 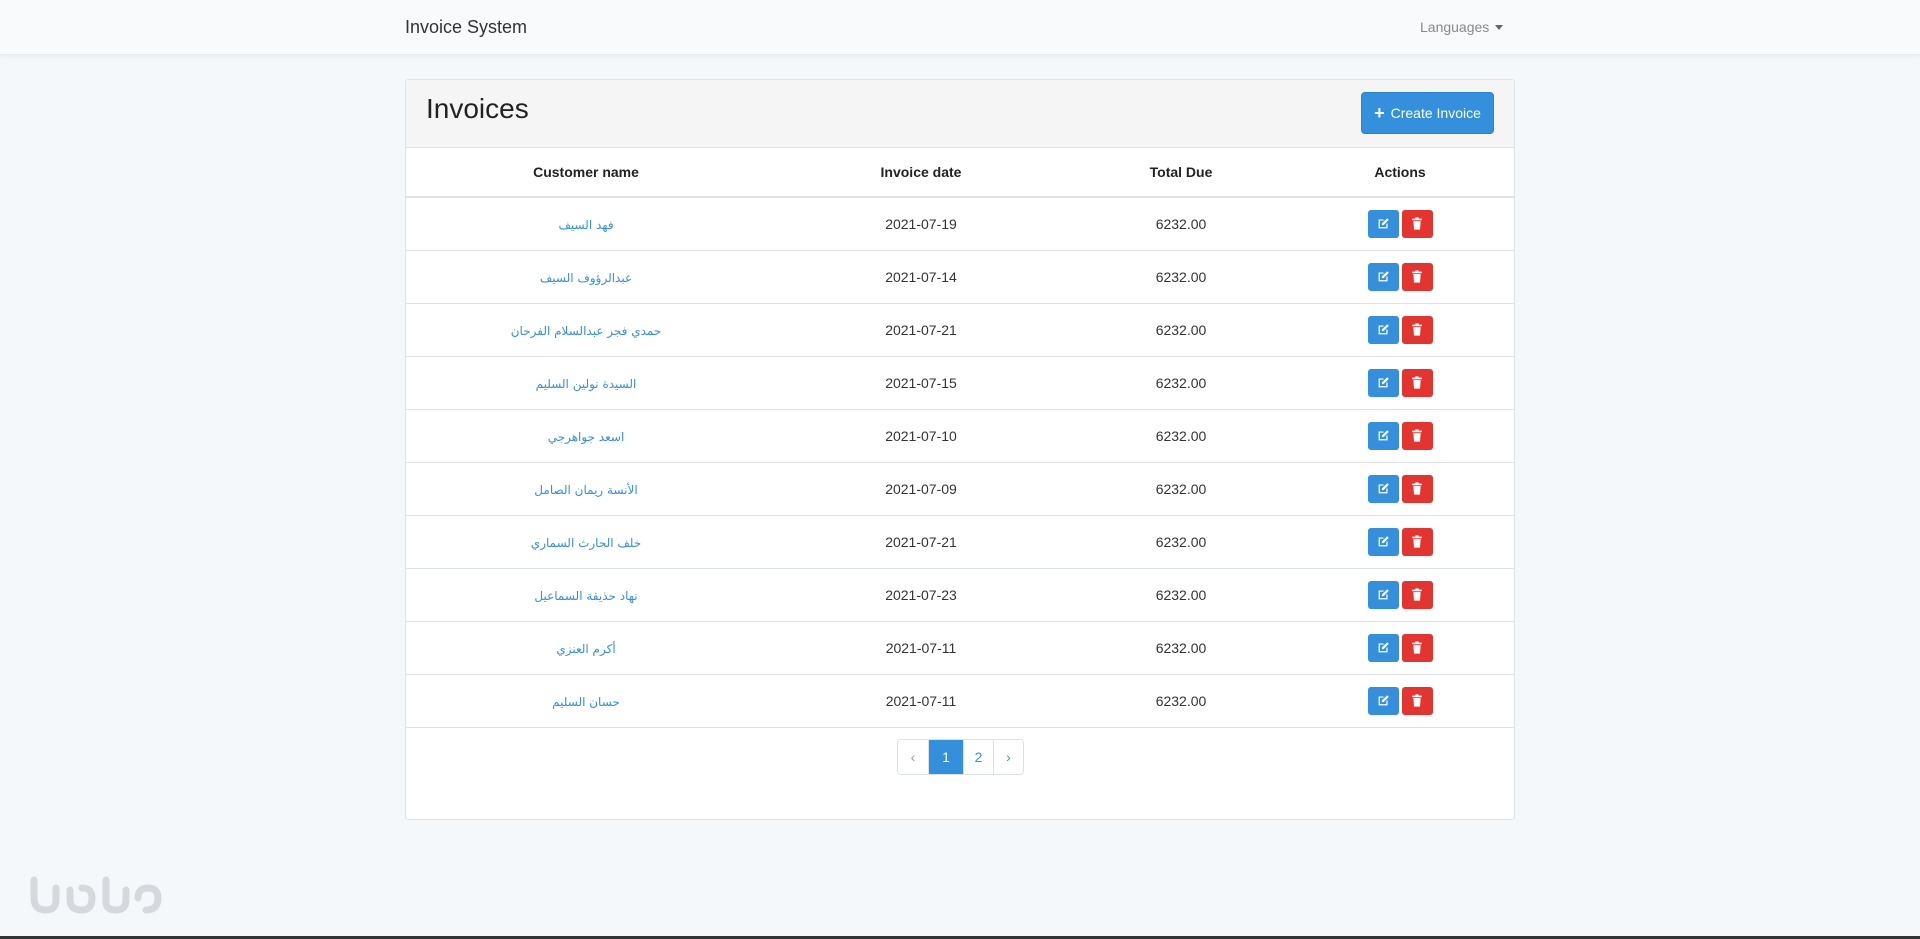 I want to click on customer-name-link: أكرم العنزي, so click(x=585, y=649).